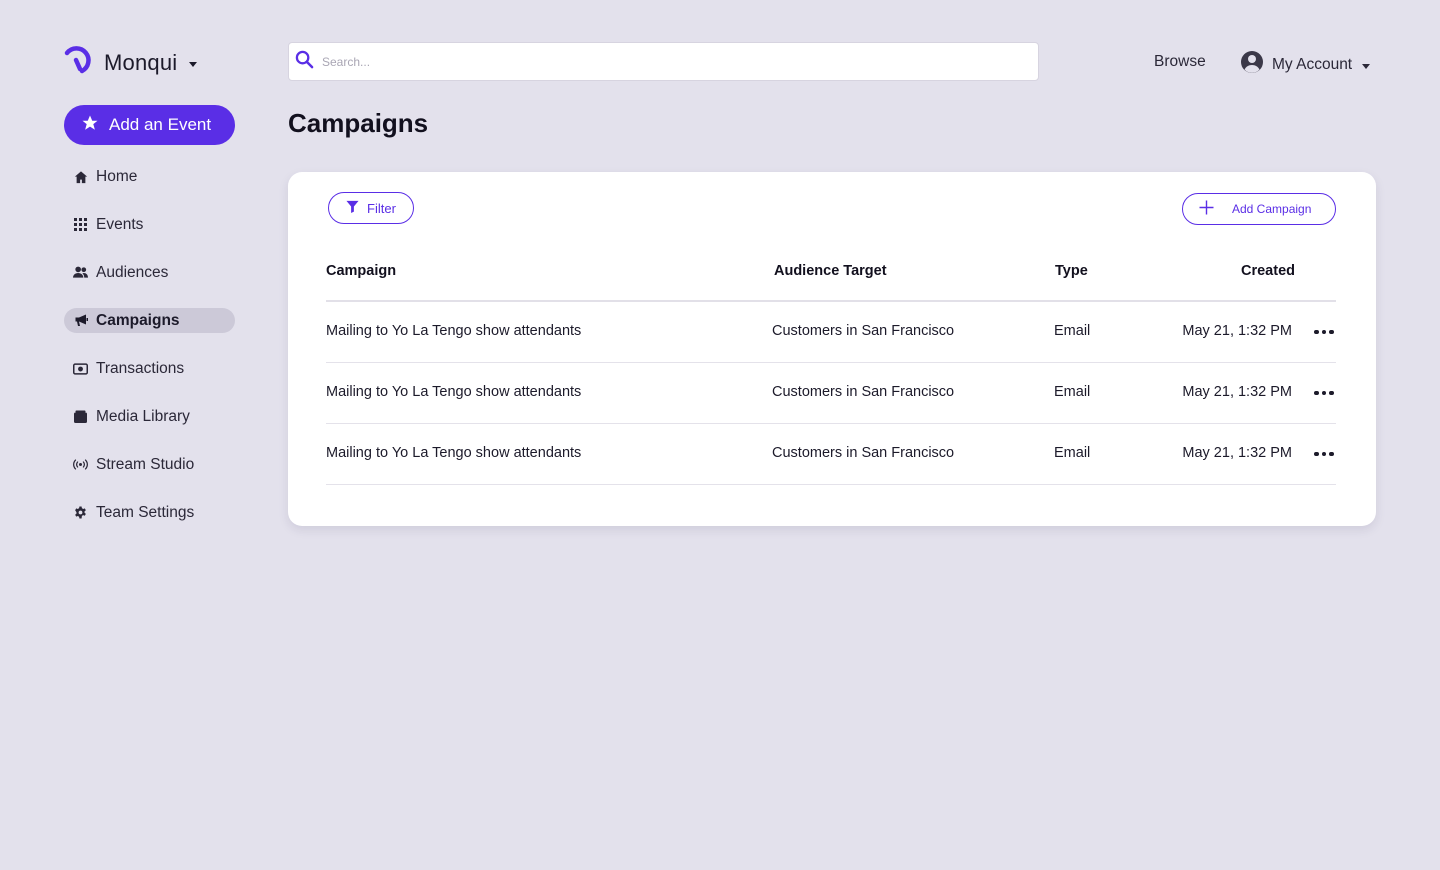 This screenshot has width=1440, height=870. What do you see at coordinates (132, 272) in the screenshot?
I see `sidebar-item-label: Audiences` at bounding box center [132, 272].